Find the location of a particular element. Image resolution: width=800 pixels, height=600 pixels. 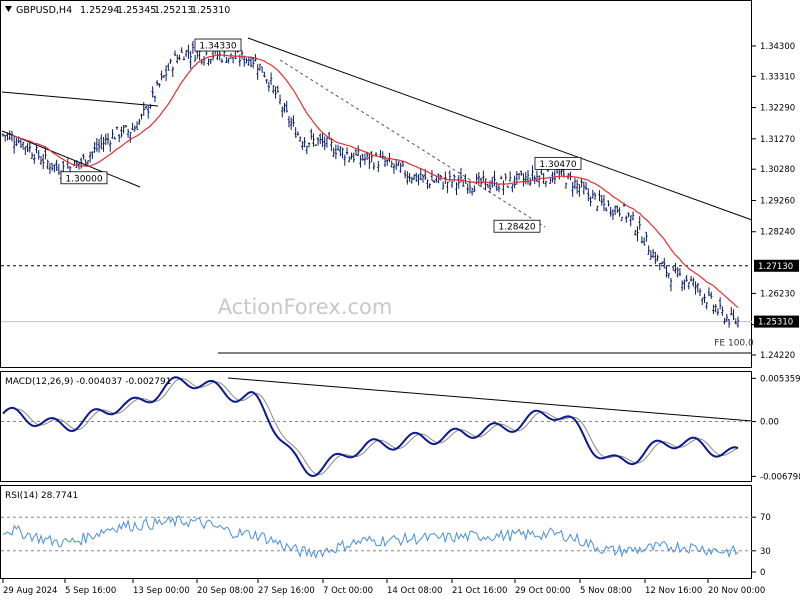

price-tick-label: 1.24220 is located at coordinates (777, 356).